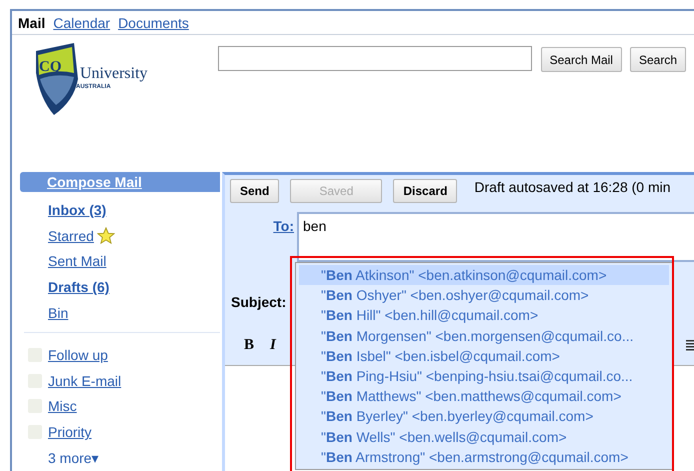 Image resolution: width=694 pixels, height=471 pixels. What do you see at coordinates (71, 236) in the screenshot?
I see `folder-link: Starred` at bounding box center [71, 236].